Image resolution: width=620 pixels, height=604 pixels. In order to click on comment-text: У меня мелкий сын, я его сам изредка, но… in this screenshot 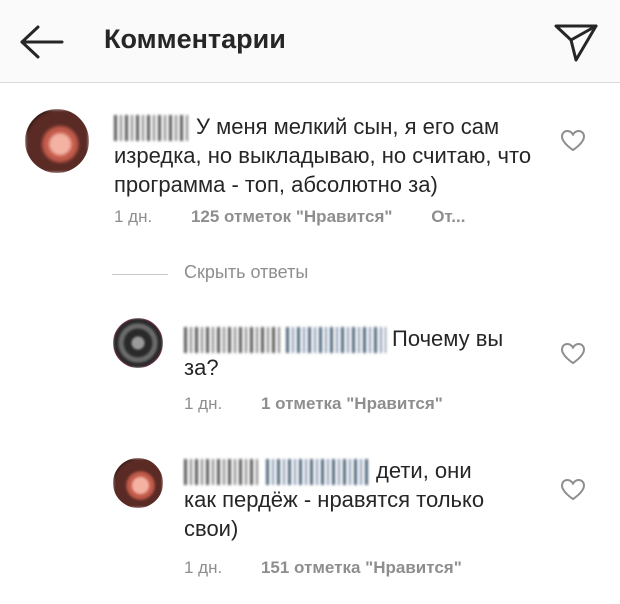, I will do `click(323, 156)`.